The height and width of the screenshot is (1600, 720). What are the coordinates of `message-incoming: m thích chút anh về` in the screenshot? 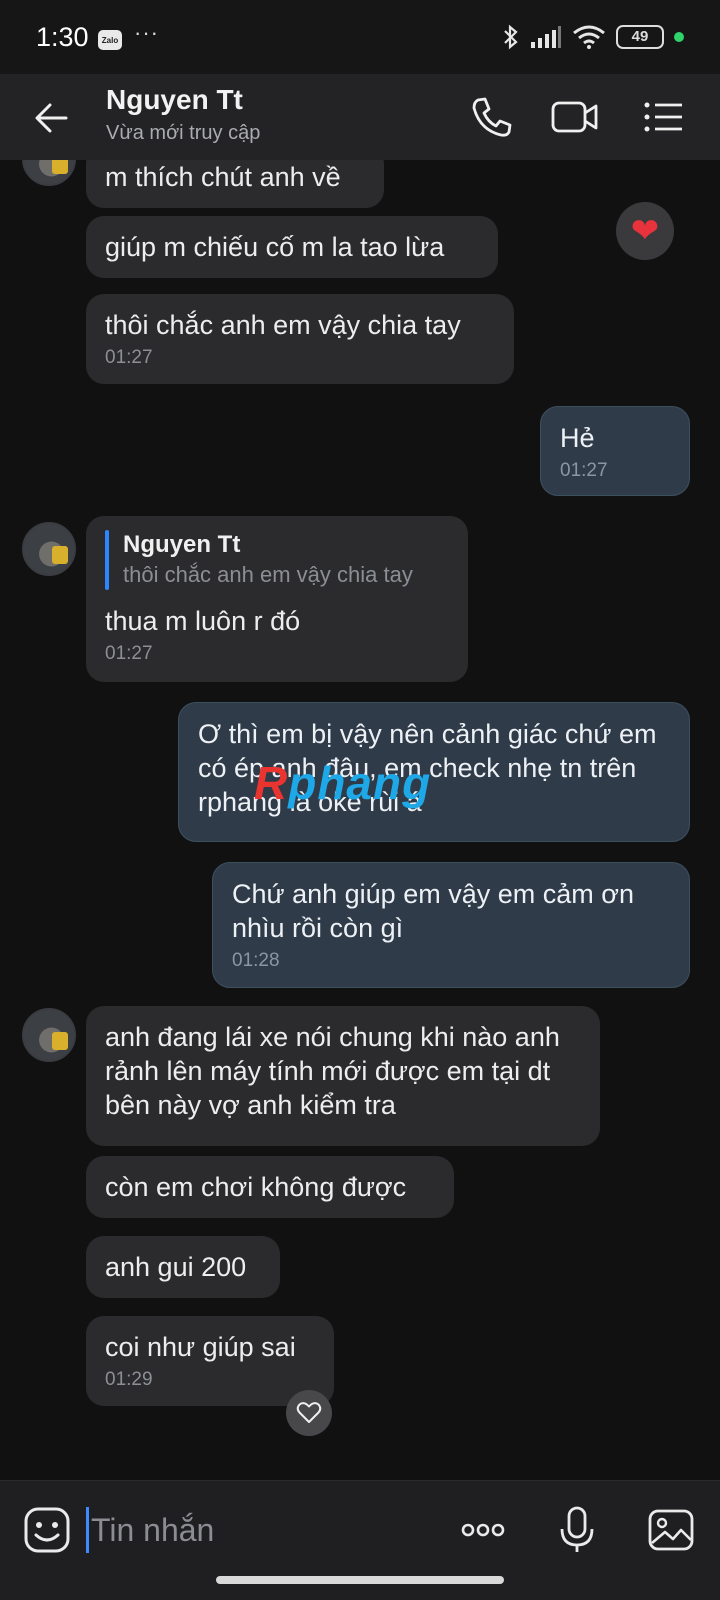 It's located at (235, 184).